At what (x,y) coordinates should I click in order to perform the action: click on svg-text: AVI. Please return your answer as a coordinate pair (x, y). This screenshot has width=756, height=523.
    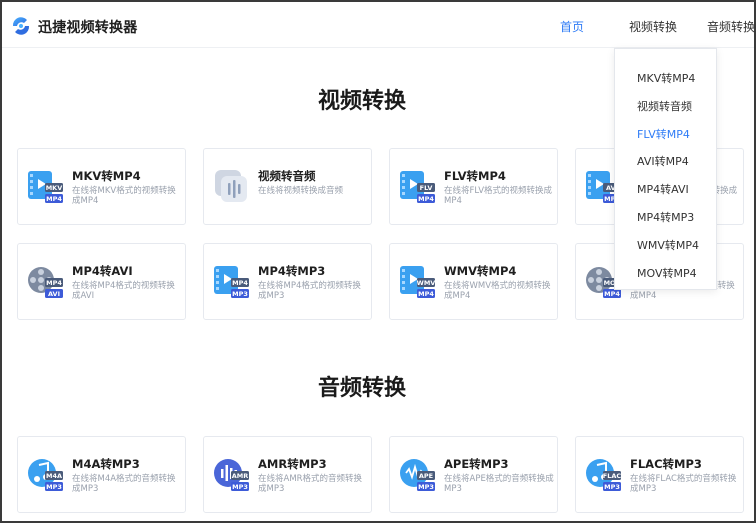
    Looking at the image, I should click on (54, 294).